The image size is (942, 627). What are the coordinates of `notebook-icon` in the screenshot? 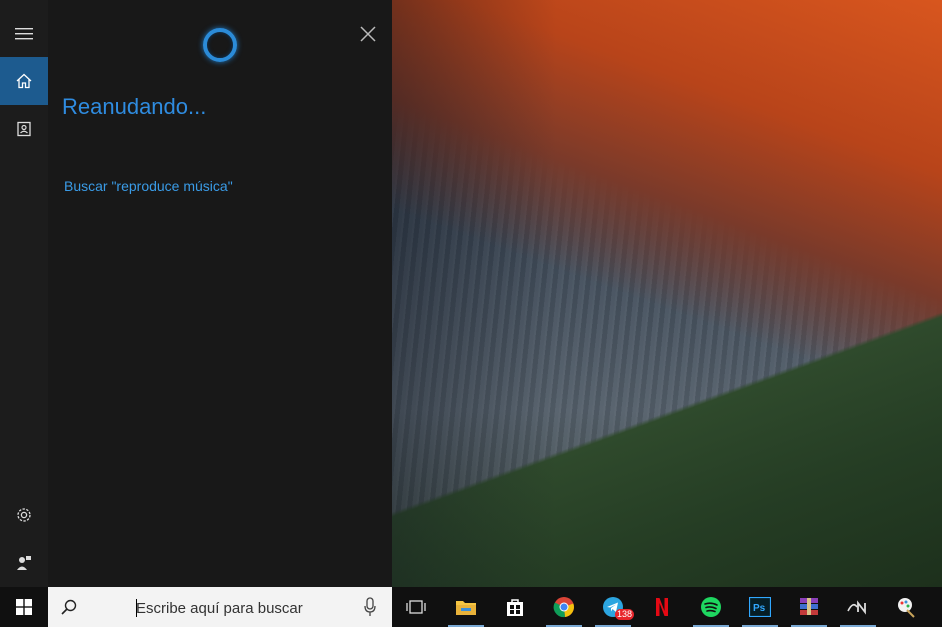 It's located at (24, 129).